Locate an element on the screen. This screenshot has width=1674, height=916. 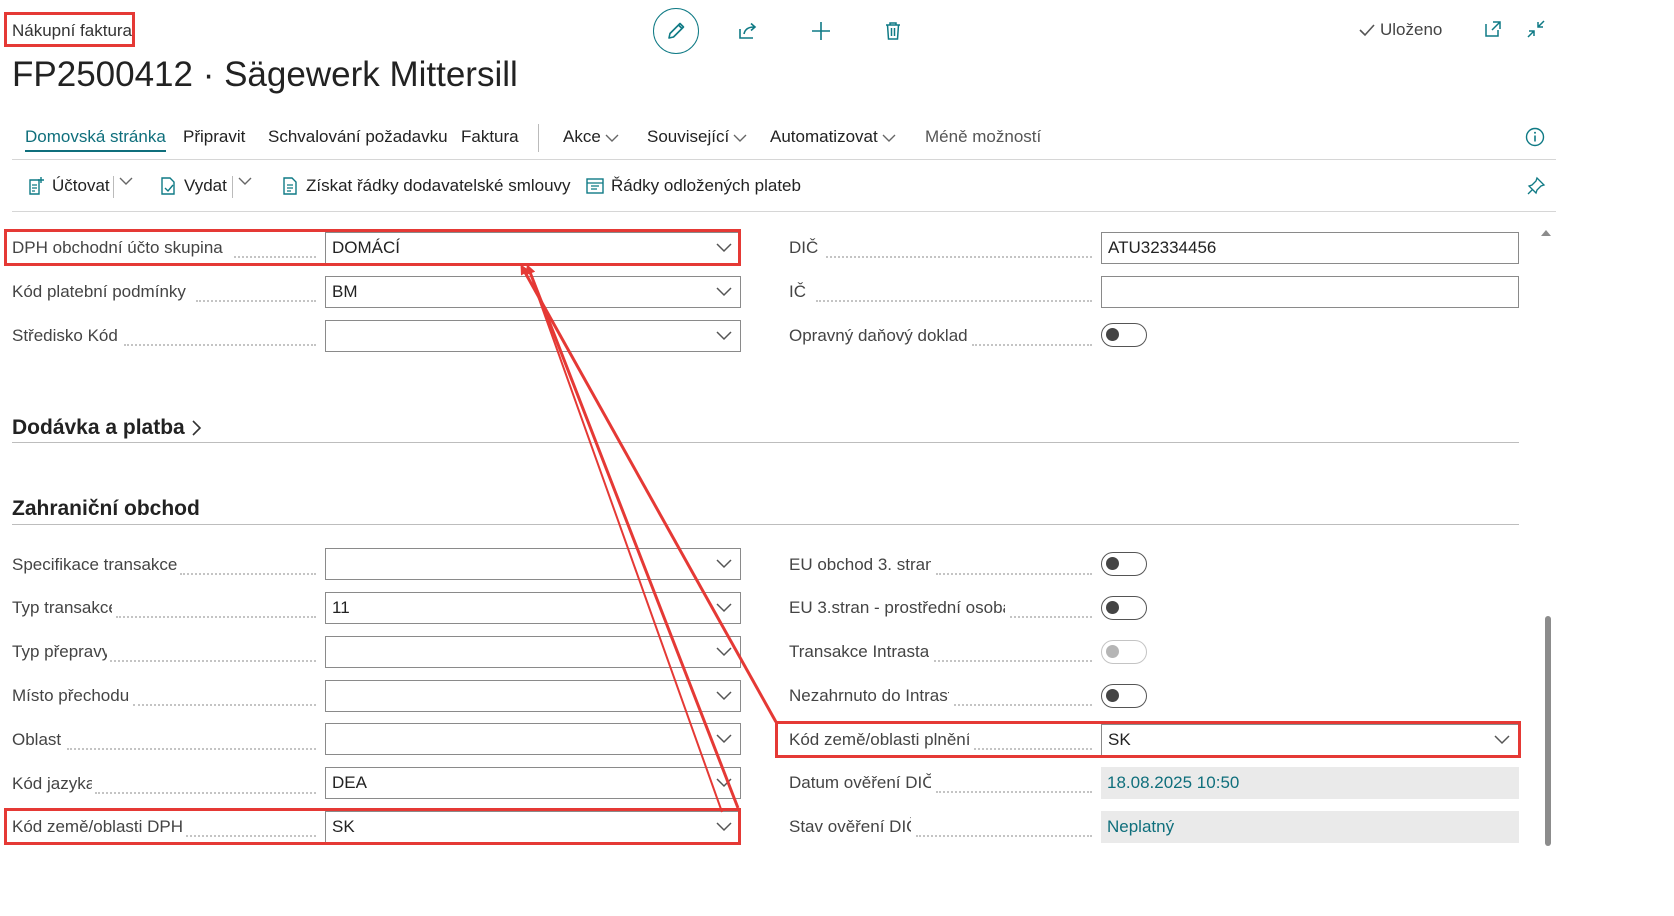
vat-reg-no-input: ATU32334456 is located at coordinates (1310, 248).